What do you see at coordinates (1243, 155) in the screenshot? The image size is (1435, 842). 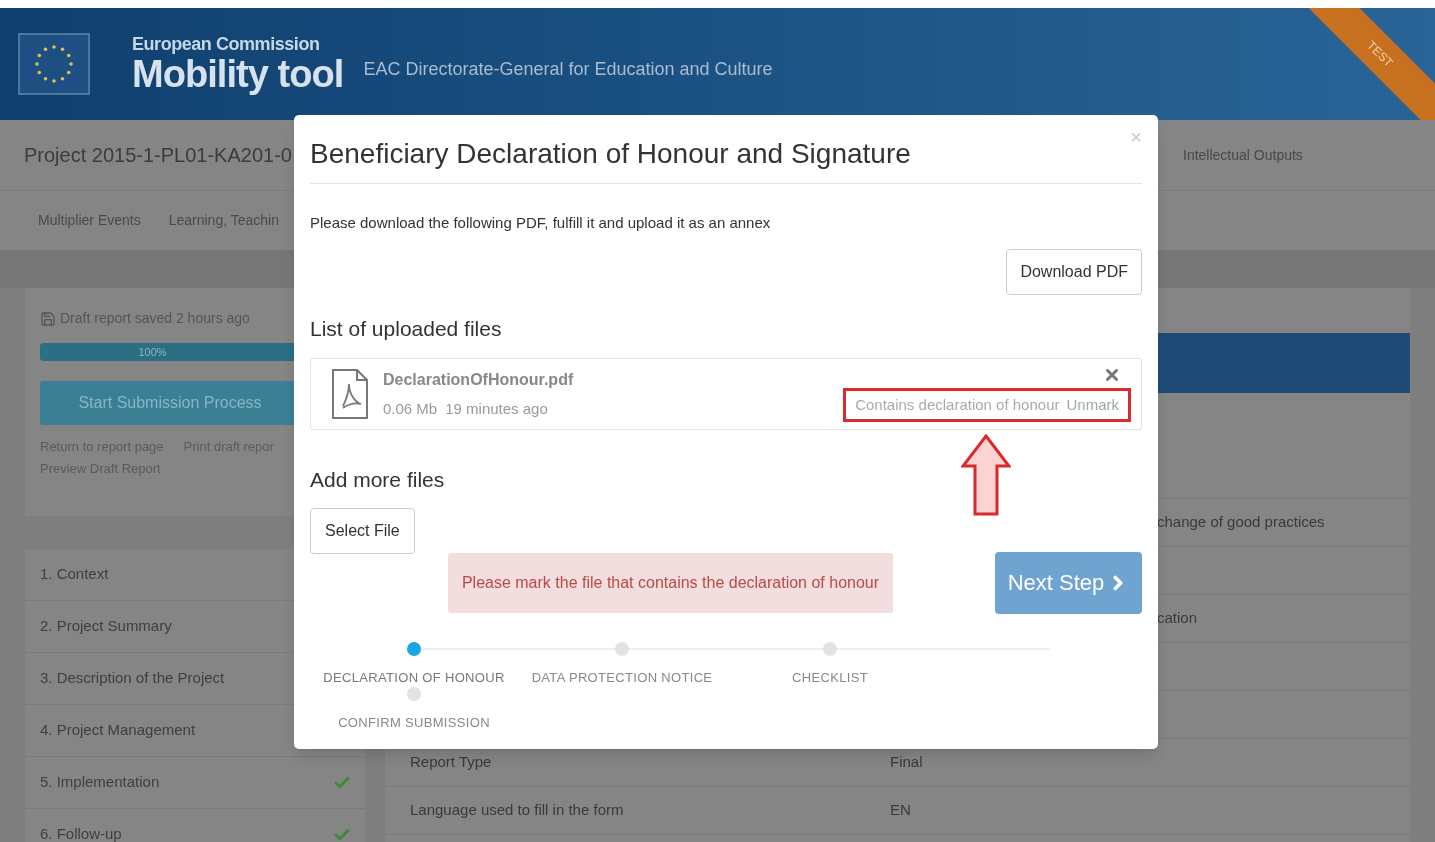 I see `nav-tab: Intellectual Outputs` at bounding box center [1243, 155].